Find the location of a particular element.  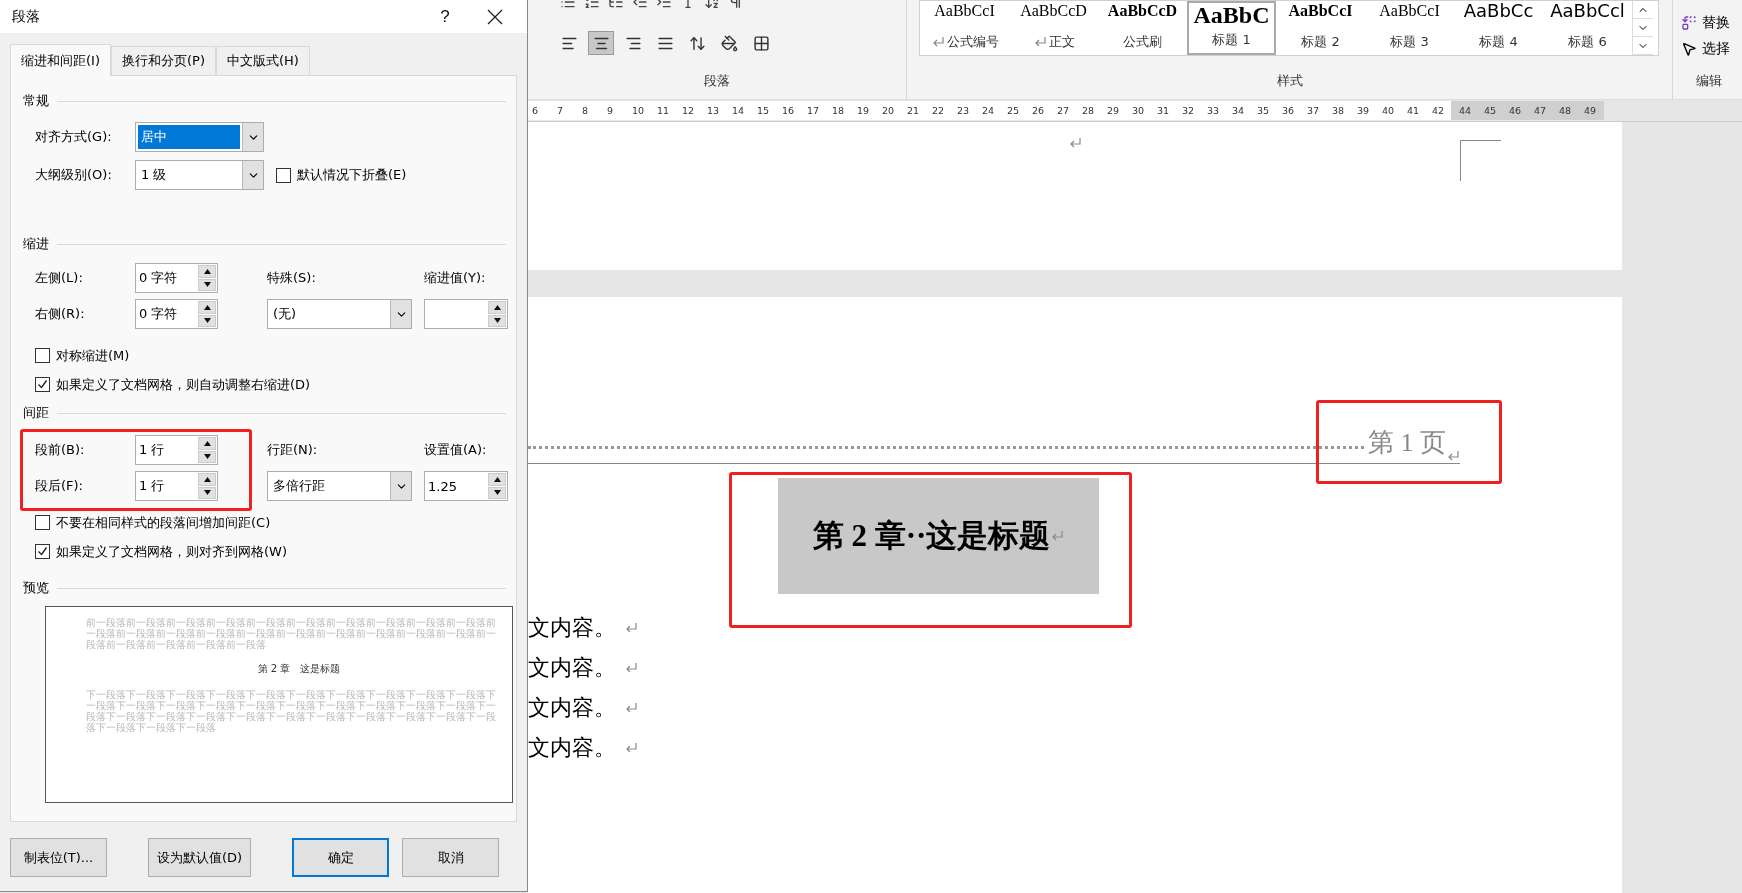

checkbox-label: 如果定义了文档网格，则对齐到网格(W) is located at coordinates (171, 551).